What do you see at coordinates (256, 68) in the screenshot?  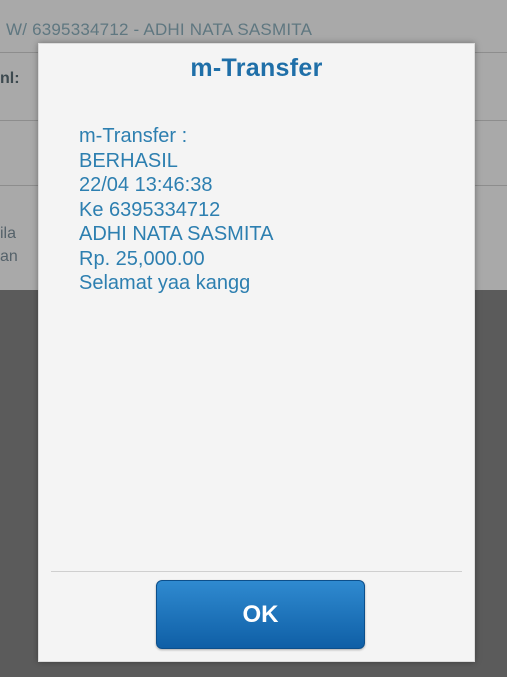 I see `dialog-title: m-Transfer` at bounding box center [256, 68].